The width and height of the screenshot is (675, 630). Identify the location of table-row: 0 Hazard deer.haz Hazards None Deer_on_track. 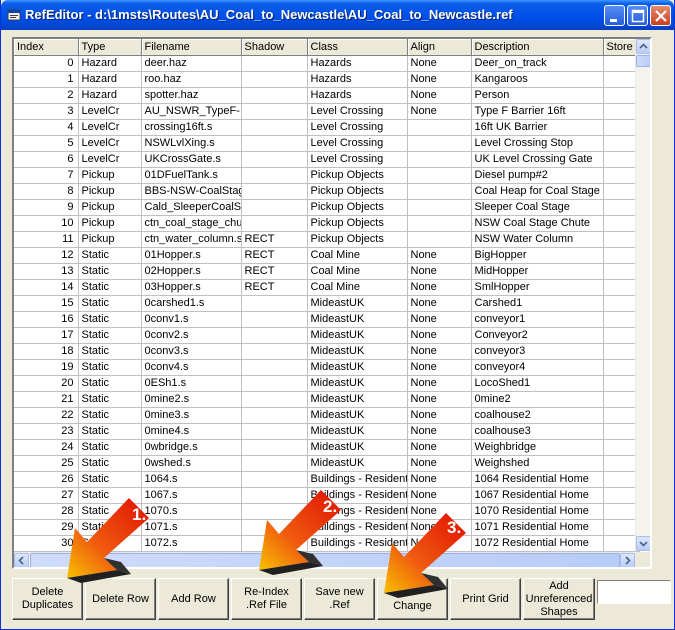
(327, 63).